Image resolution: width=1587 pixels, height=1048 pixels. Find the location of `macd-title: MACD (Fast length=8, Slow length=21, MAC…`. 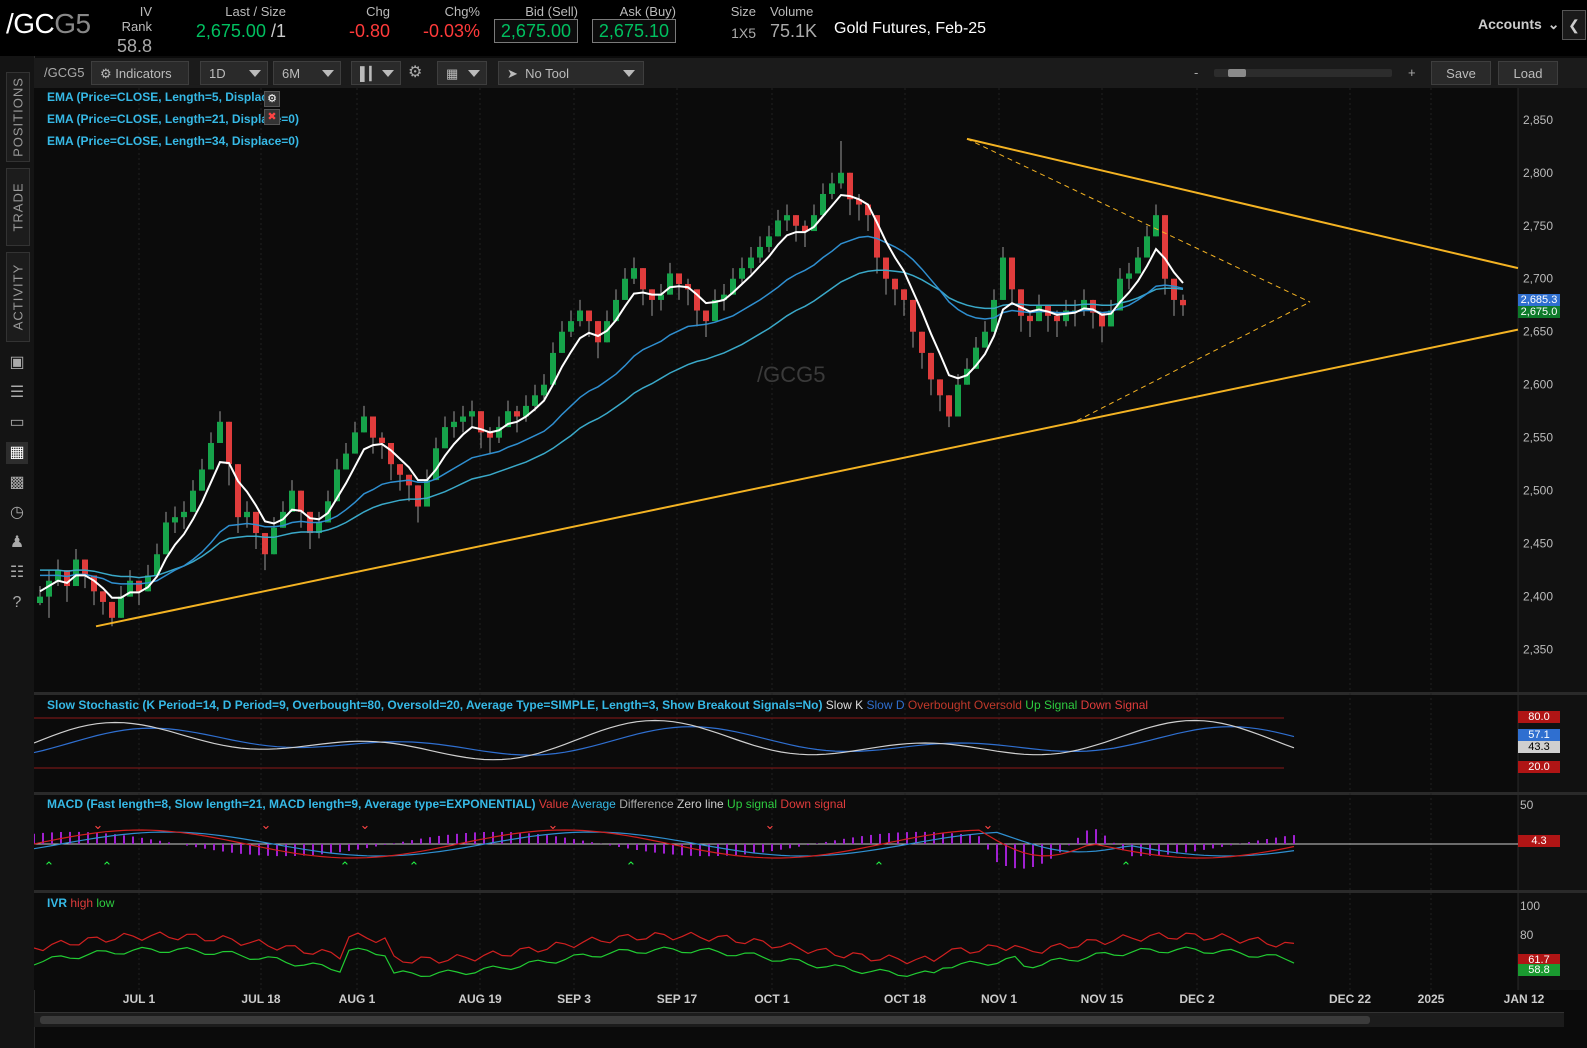

macd-title: MACD (Fast length=8, Slow length=21, MAC… is located at coordinates (291, 804).